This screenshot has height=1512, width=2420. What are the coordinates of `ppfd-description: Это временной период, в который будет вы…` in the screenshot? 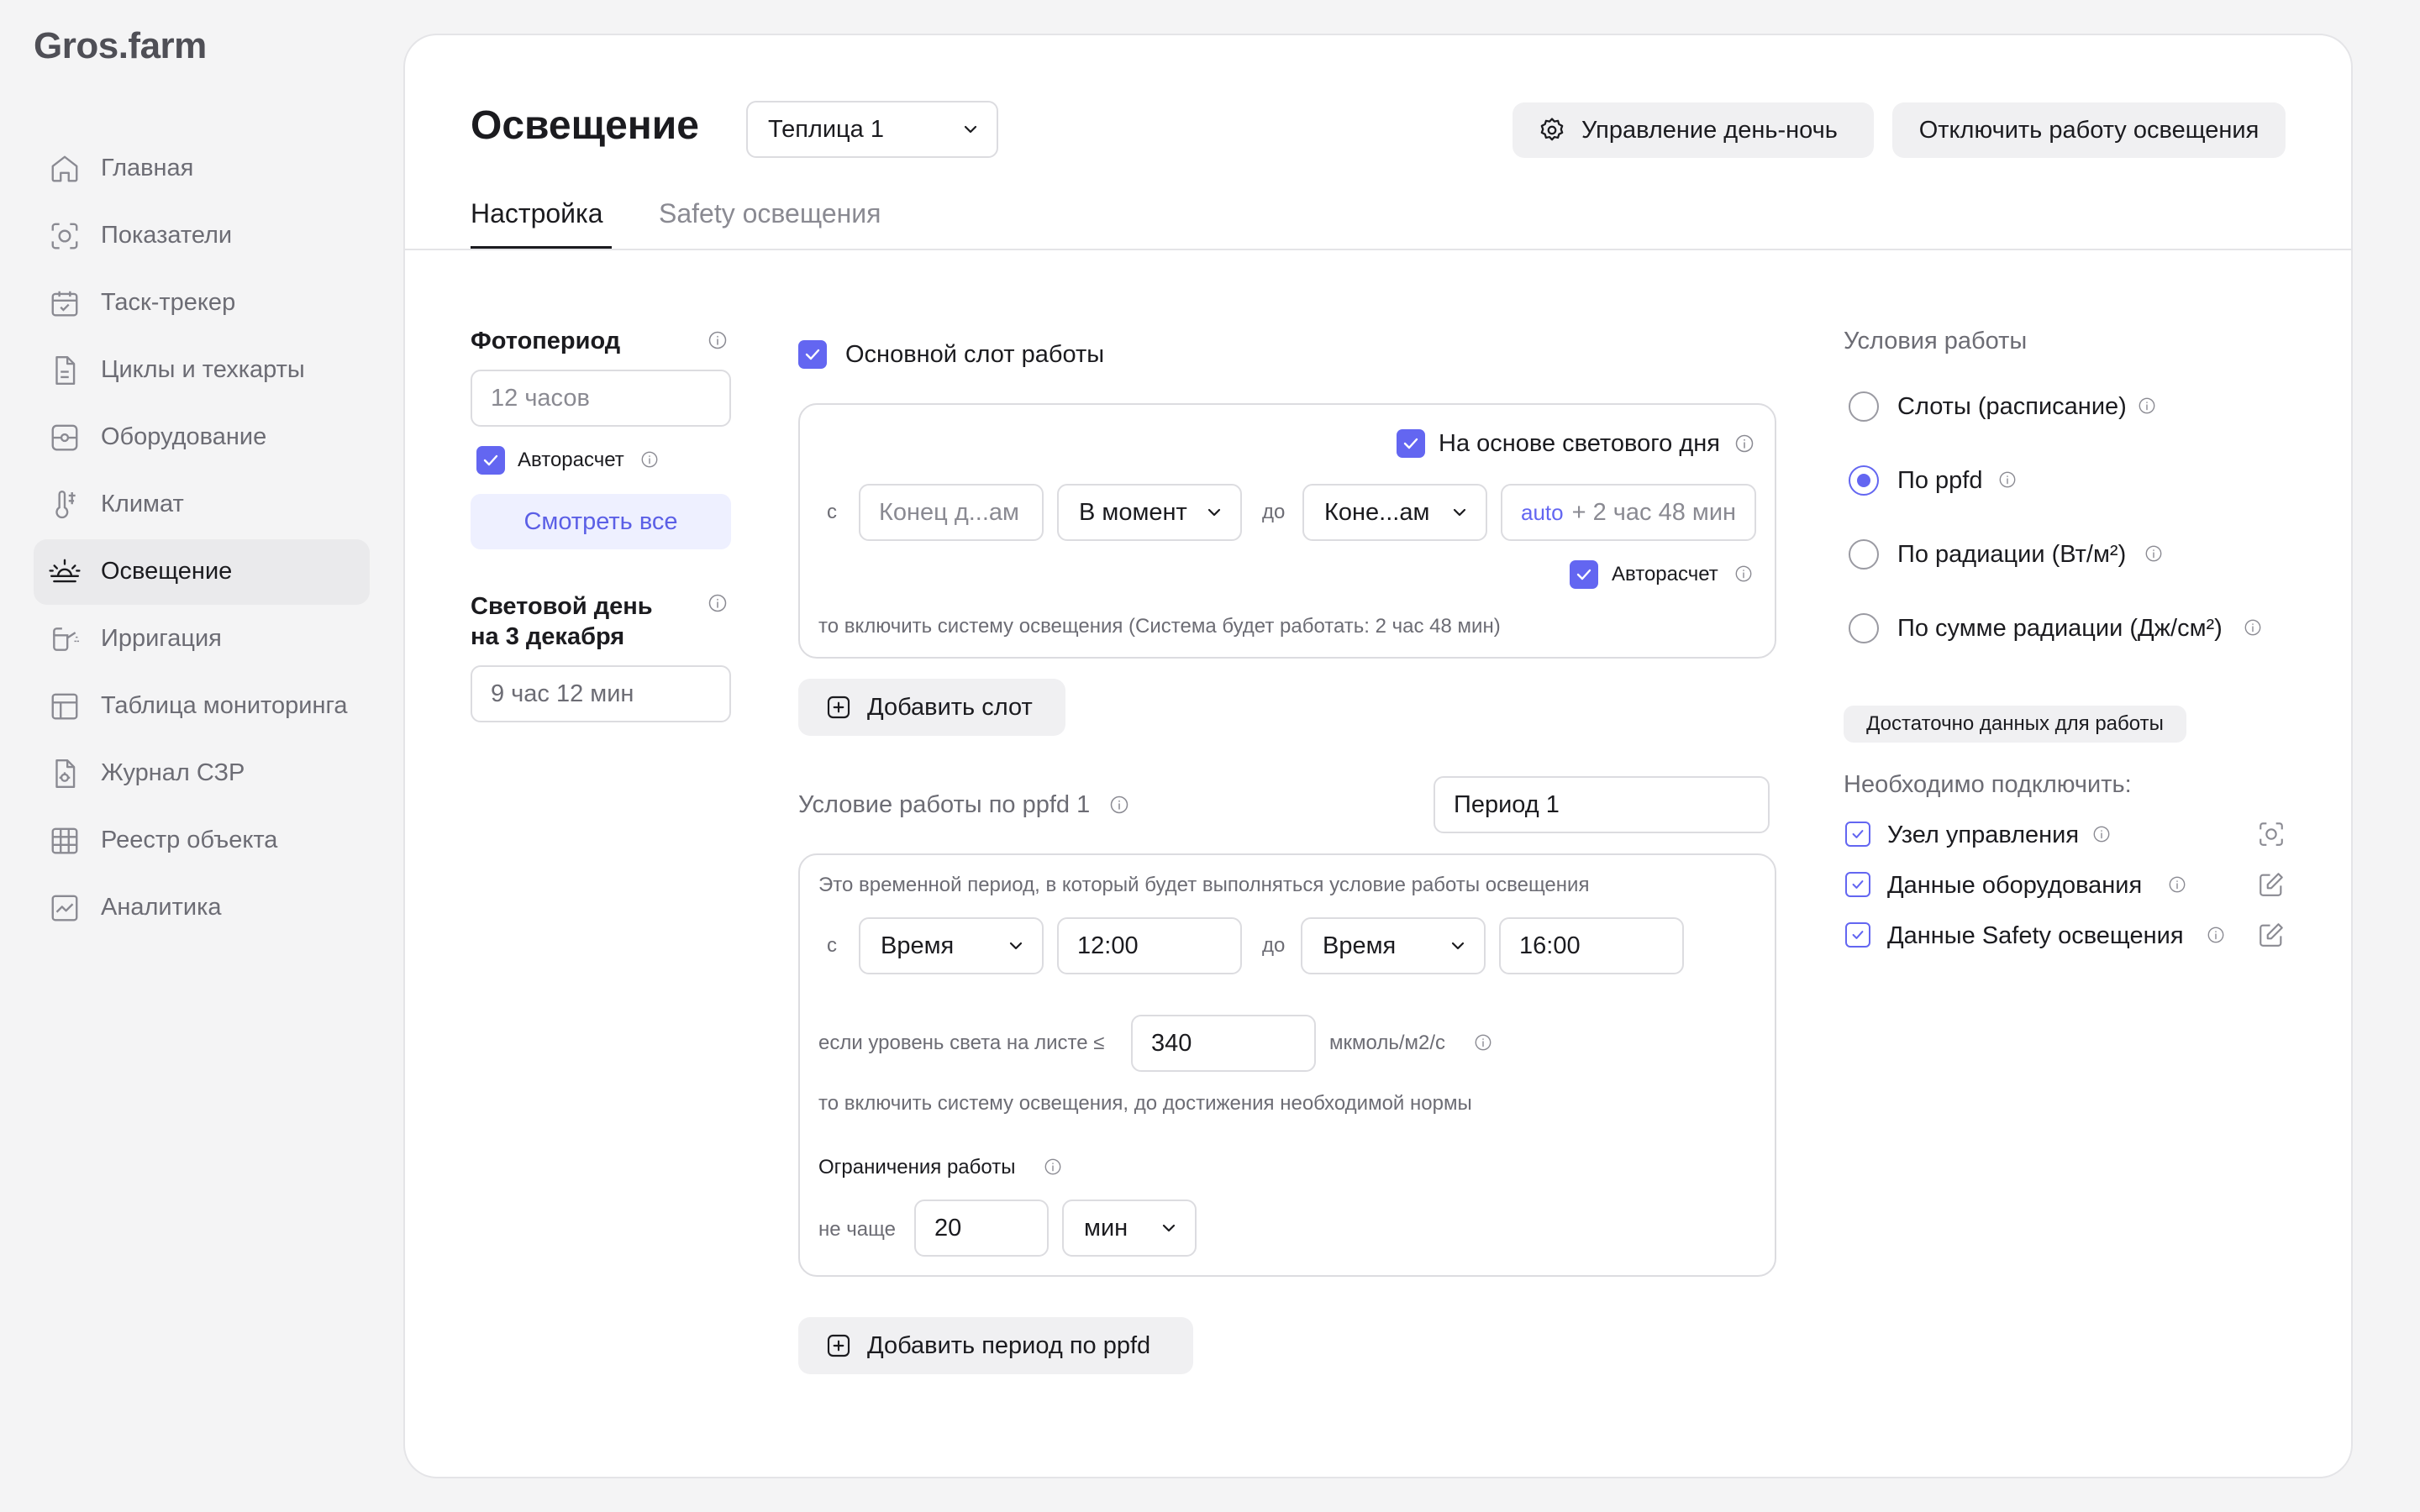 It's located at (1204, 885).